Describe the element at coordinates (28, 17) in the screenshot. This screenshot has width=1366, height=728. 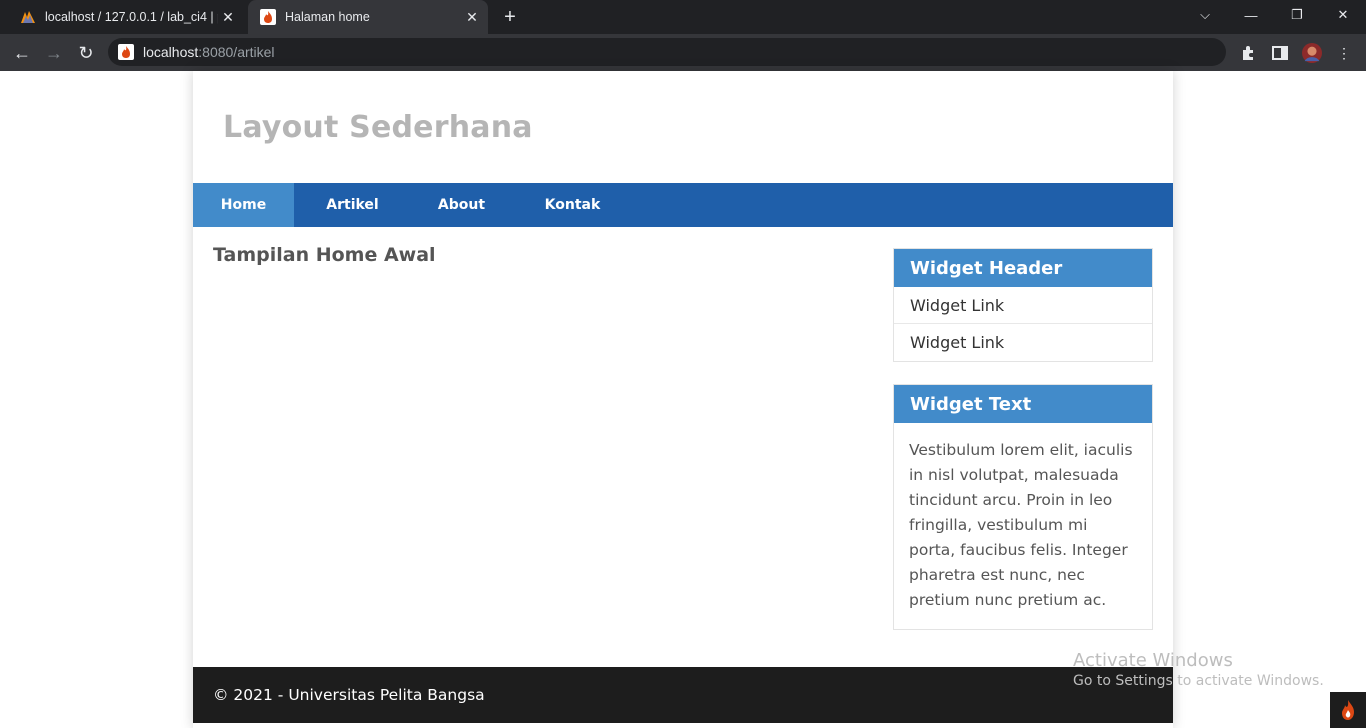
I see `phpmyadmin-icon` at that location.